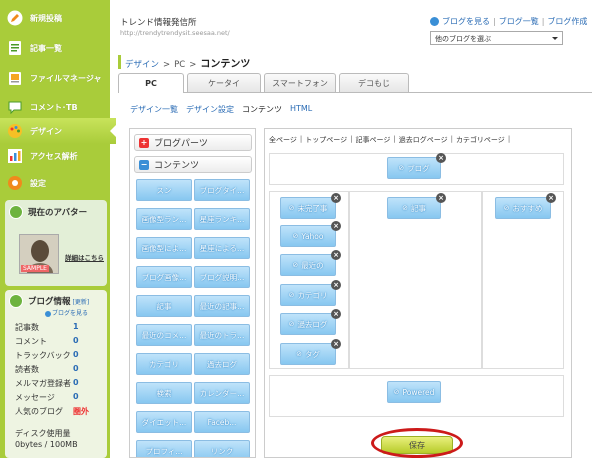  Describe the element at coordinates (144, 164) in the screenshot. I see `minus-icon: −` at that location.